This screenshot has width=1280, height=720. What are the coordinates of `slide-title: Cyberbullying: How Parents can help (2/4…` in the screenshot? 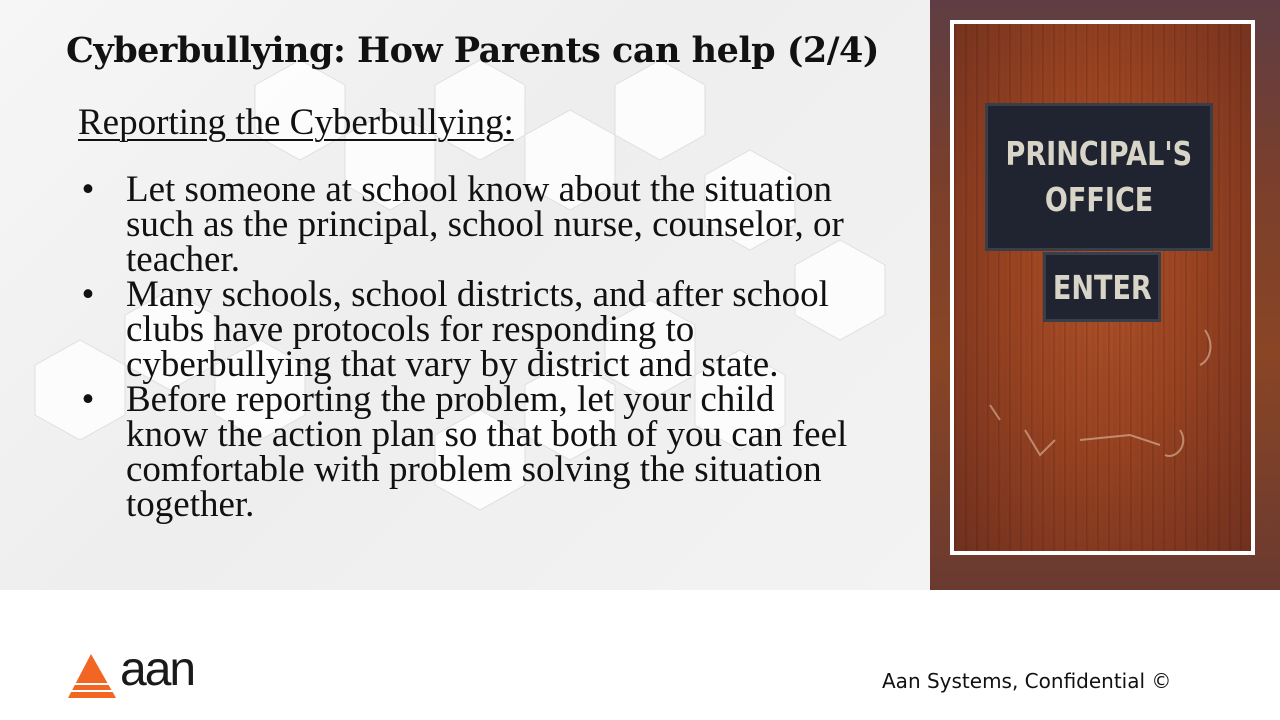 It's located at (472, 50).